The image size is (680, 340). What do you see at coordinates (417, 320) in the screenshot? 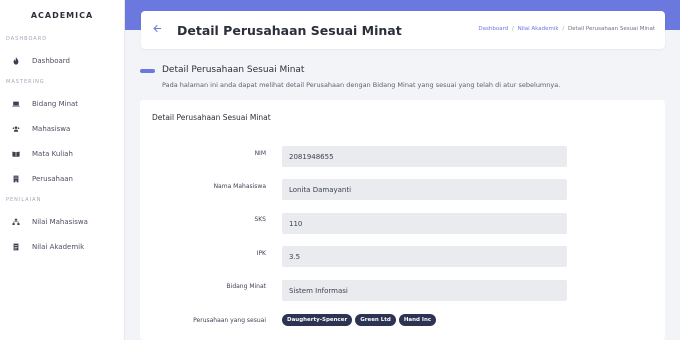
I see `company-badge: Hand Inc` at bounding box center [417, 320].